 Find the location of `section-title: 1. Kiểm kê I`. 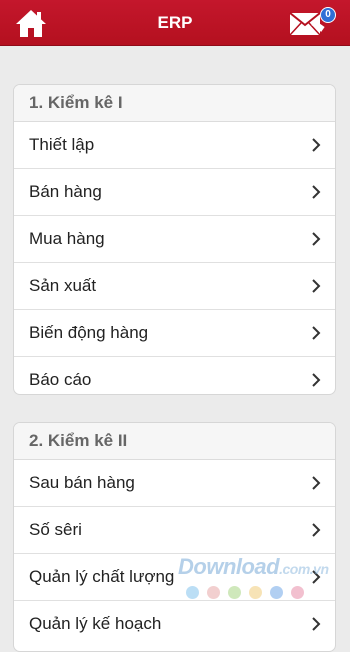

section-title: 1. Kiểm kê I is located at coordinates (174, 103).